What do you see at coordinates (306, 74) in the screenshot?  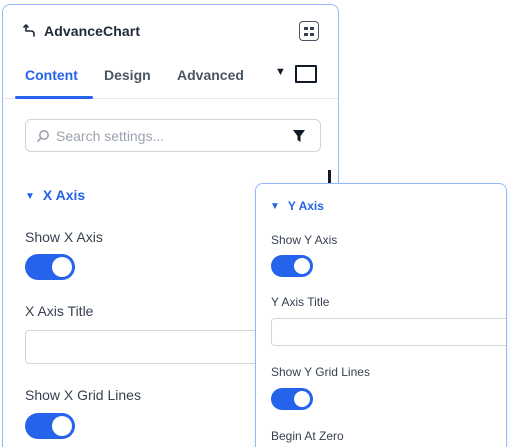 I see `desktop-icon` at bounding box center [306, 74].